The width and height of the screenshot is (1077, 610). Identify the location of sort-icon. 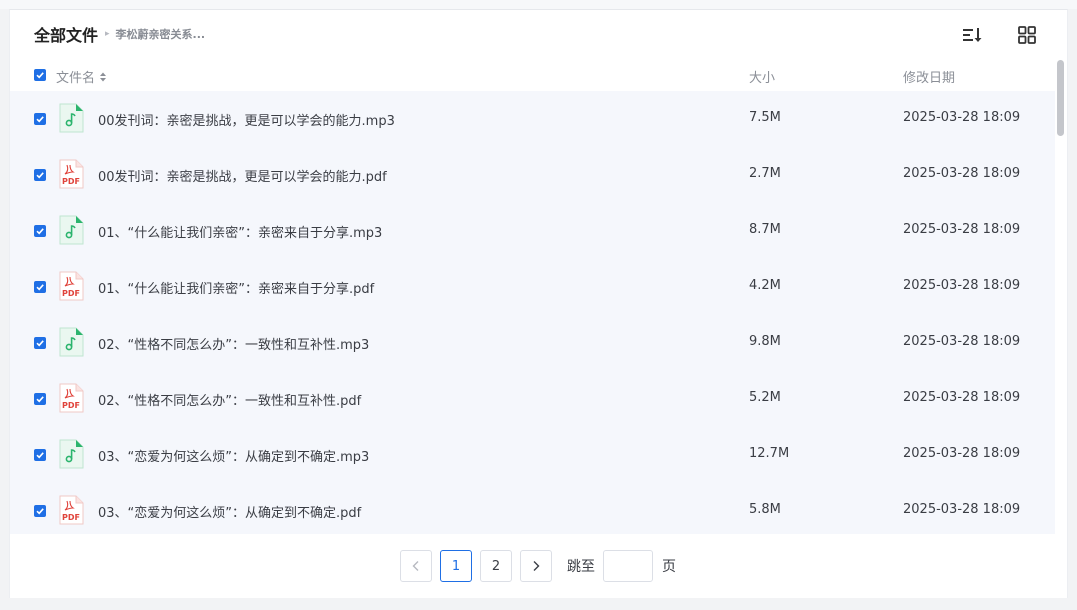
(972, 35).